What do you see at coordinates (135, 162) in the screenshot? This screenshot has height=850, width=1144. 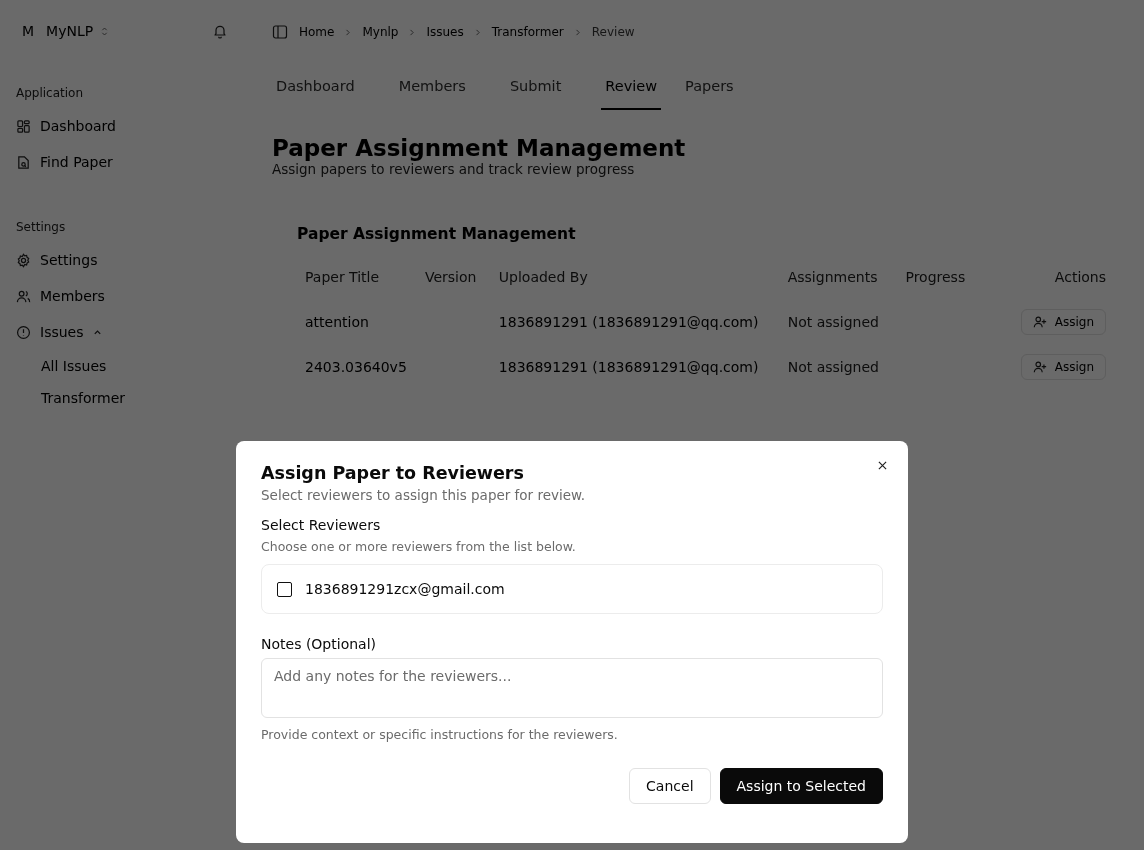 I see `sidebar-item: Find Paper` at bounding box center [135, 162].